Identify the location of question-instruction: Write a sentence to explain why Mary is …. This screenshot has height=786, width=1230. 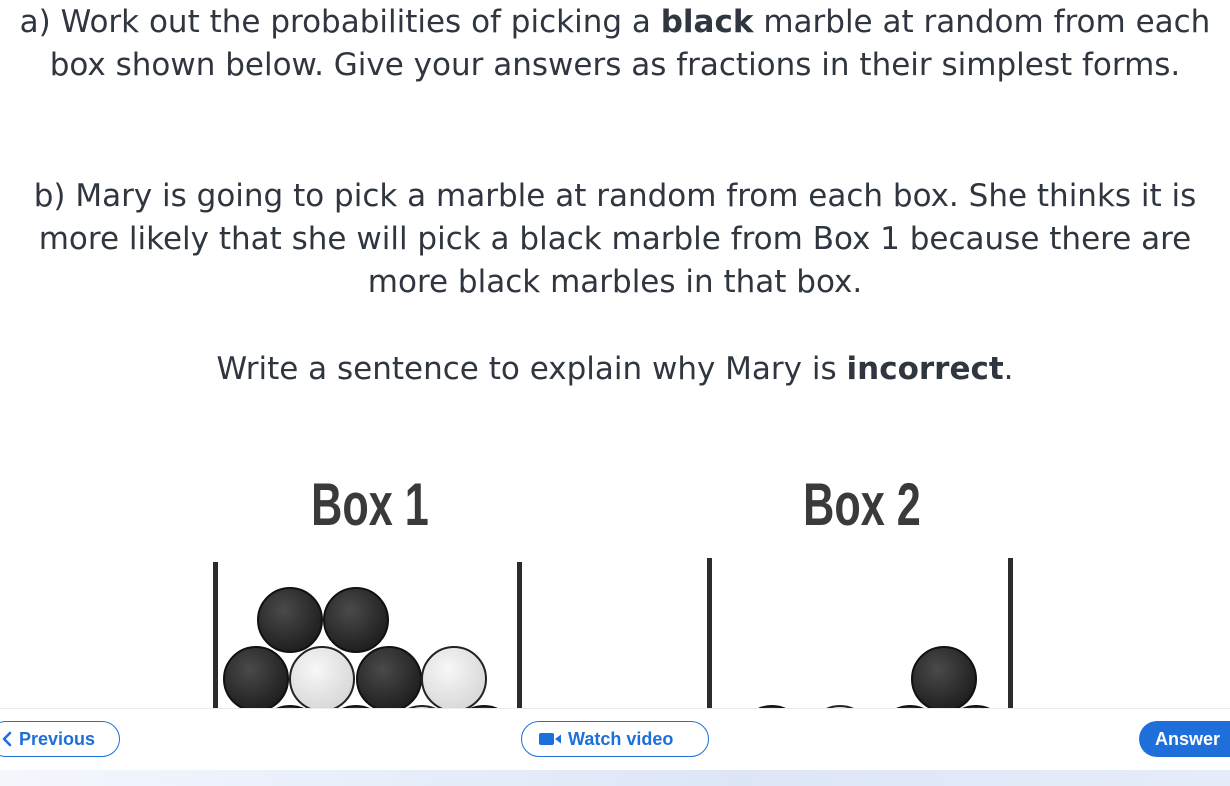
(615, 369).